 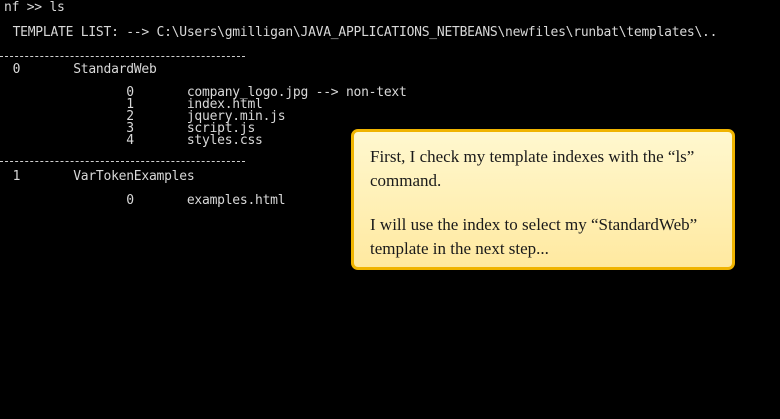 What do you see at coordinates (134, 140) in the screenshot?
I see `file-entry: 4 styles.css` at bounding box center [134, 140].